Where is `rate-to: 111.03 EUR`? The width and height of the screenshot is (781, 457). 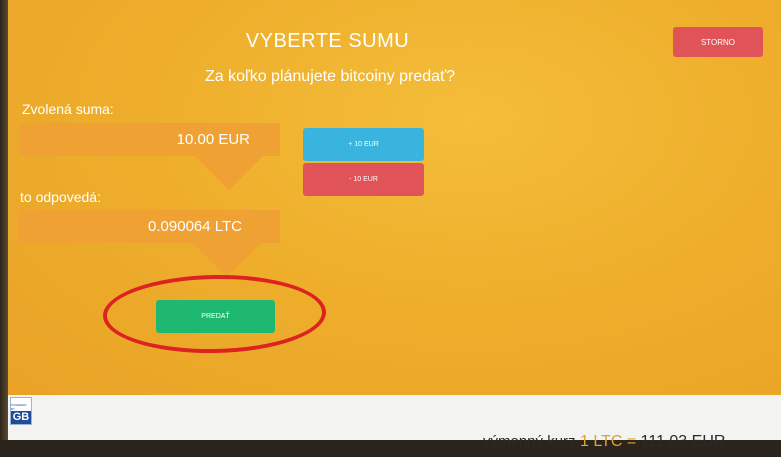 rate-to: 111.03 EUR is located at coordinates (683, 441).